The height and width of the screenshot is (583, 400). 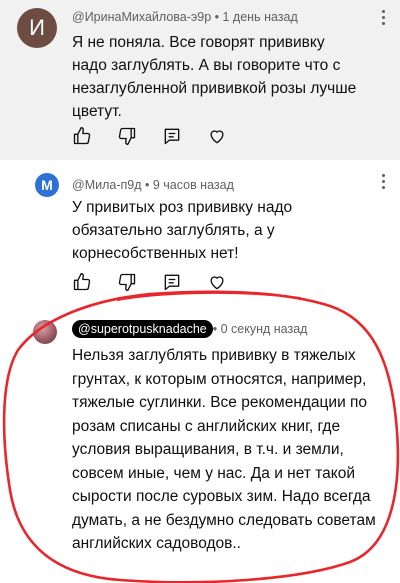 What do you see at coordinates (47, 185) in the screenshot?
I see `avatar: M` at bounding box center [47, 185].